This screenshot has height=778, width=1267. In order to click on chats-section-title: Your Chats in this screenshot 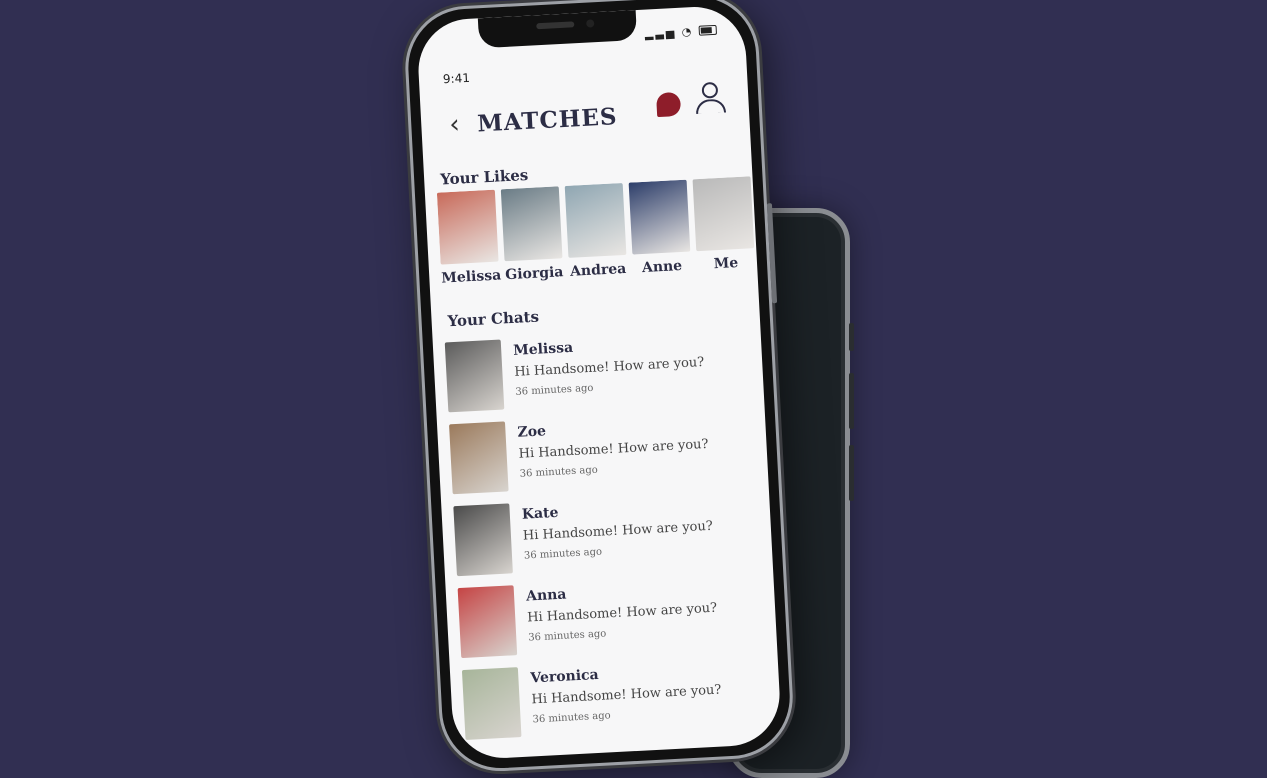, I will do `click(493, 319)`.